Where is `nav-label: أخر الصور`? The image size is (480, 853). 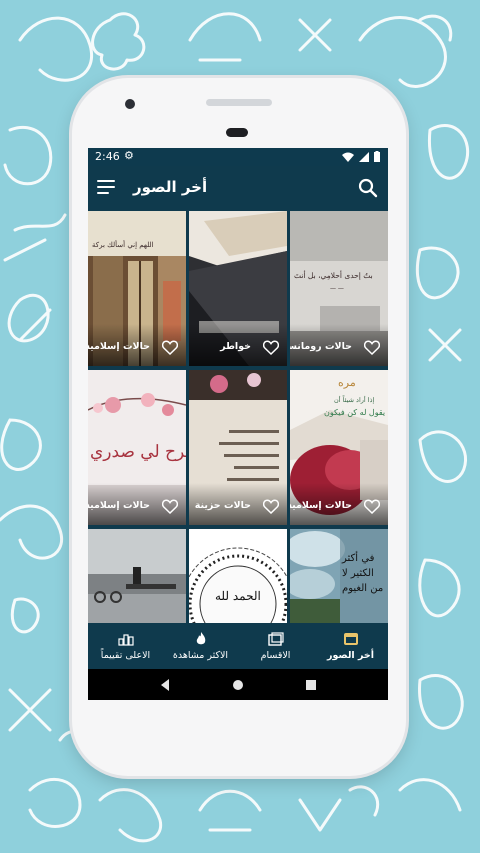 nav-label: أخر الصور is located at coordinates (350, 655).